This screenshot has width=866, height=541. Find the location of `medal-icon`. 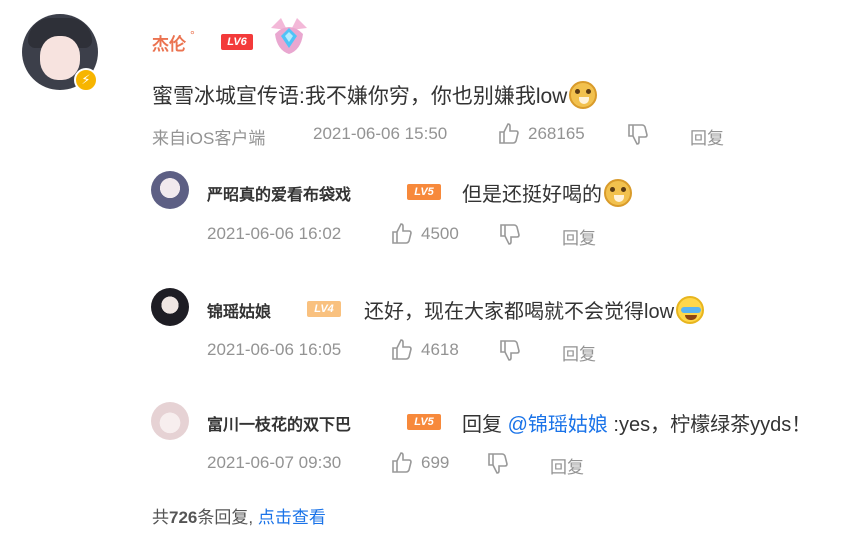

medal-icon is located at coordinates (289, 36).